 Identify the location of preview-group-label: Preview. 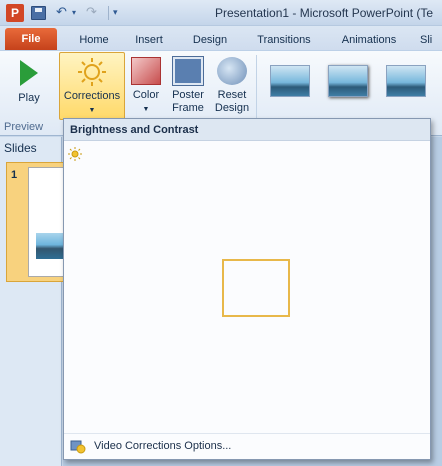
(24, 127).